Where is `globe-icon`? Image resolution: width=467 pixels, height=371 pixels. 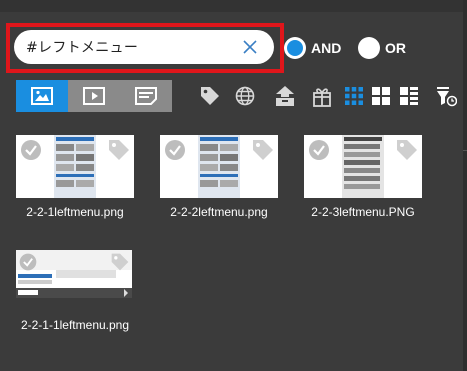 globe-icon is located at coordinates (245, 96).